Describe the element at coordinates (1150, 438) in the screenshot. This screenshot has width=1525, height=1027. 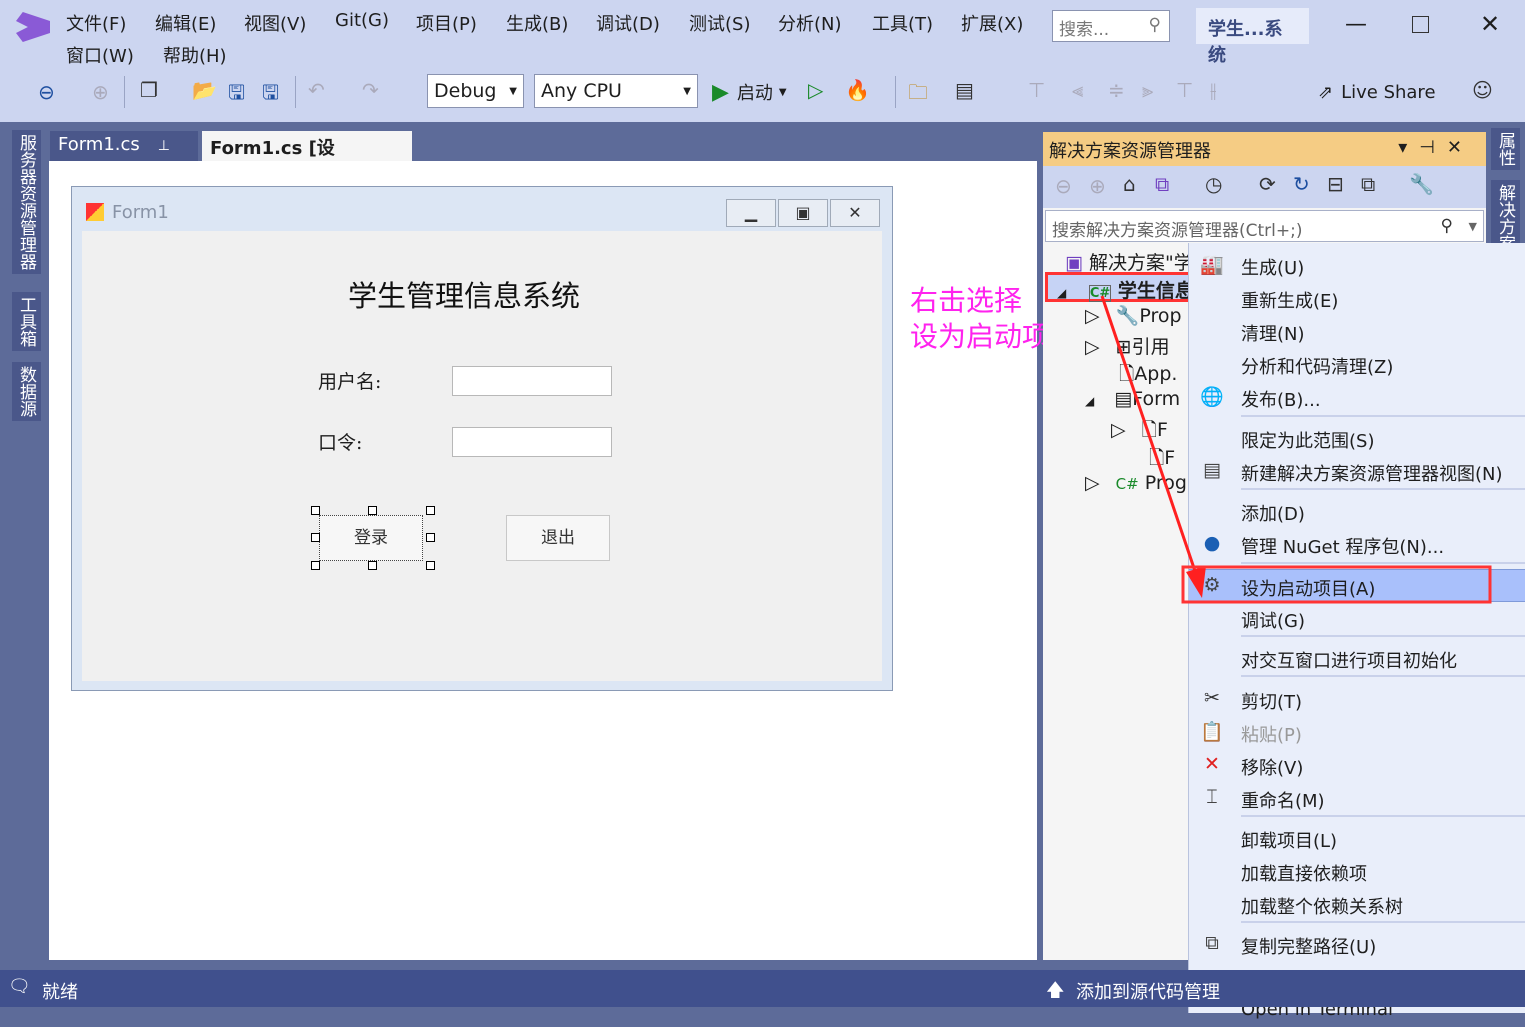
I see `arrow-line` at that location.